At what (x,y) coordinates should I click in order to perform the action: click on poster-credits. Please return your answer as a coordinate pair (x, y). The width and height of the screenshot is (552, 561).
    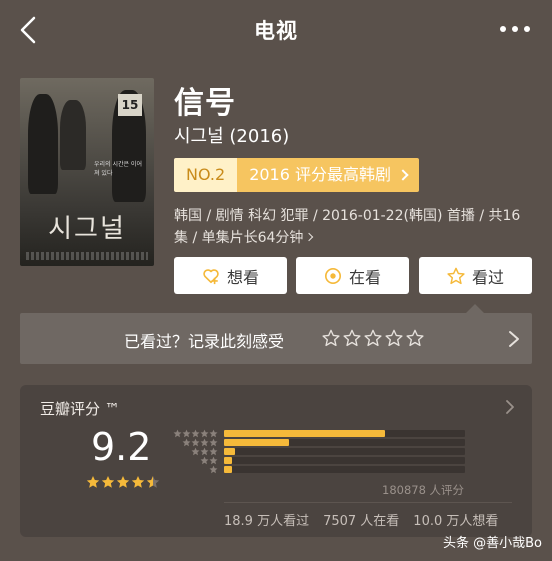
    Looking at the image, I should click on (87, 256).